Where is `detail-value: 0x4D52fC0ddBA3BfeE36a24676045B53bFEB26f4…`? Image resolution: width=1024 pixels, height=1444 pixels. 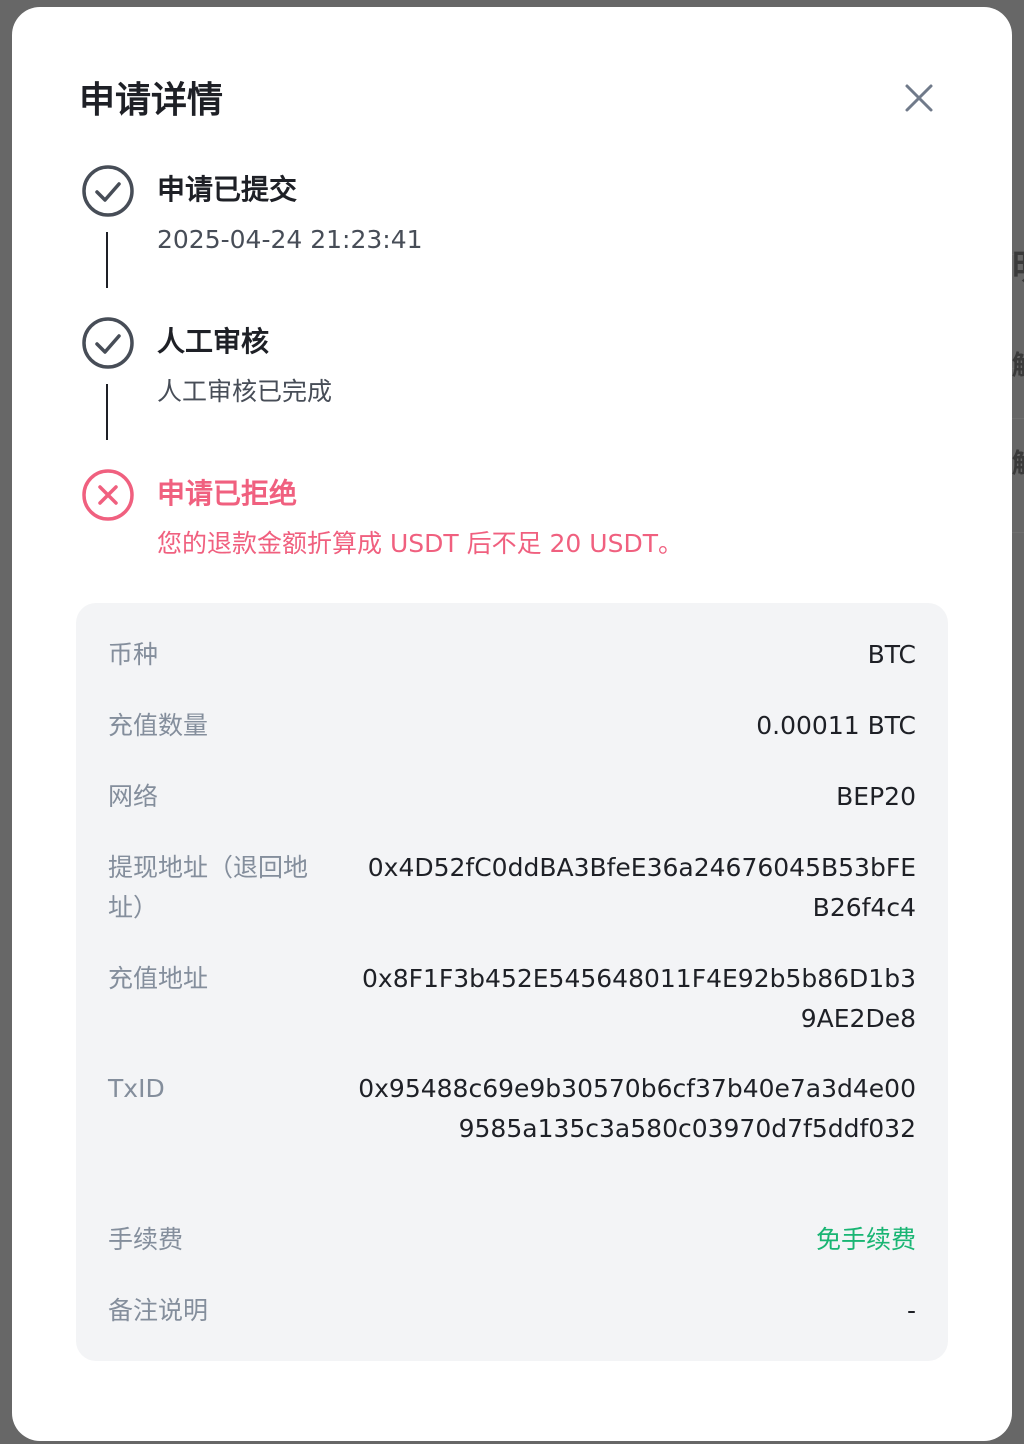 detail-value: 0x4D52fC0ddBA3BfeE36a24676045B53bFEB26f4… is located at coordinates (641, 887).